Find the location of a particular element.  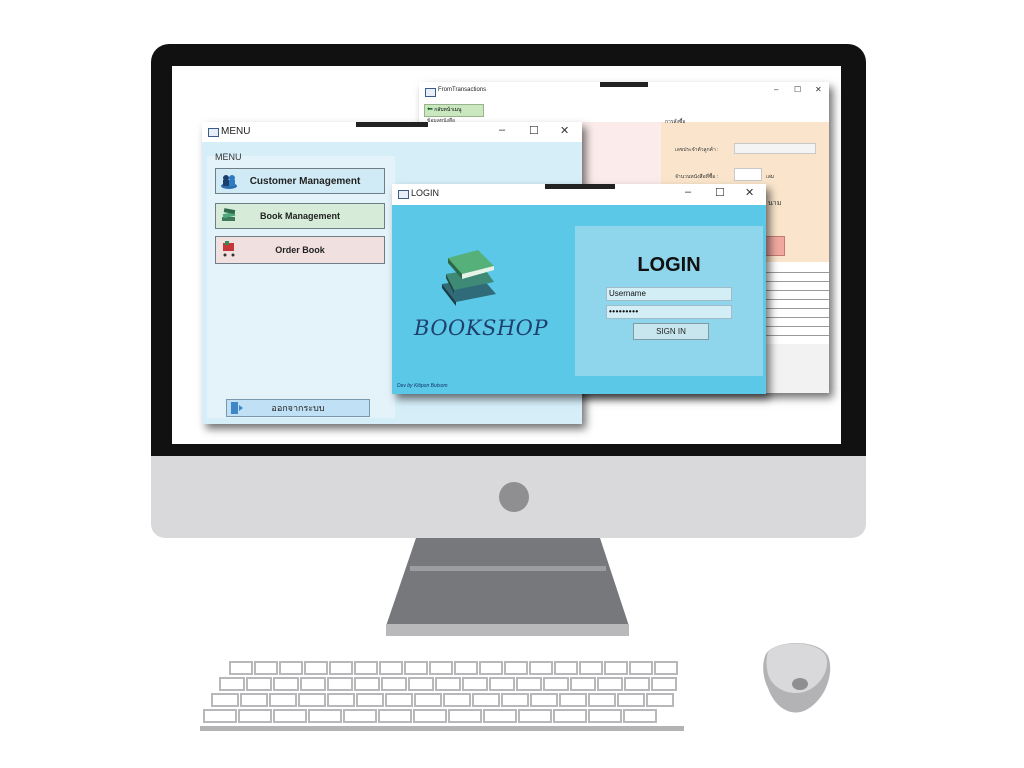

menu-group-label: MENU is located at coordinates (228, 157).